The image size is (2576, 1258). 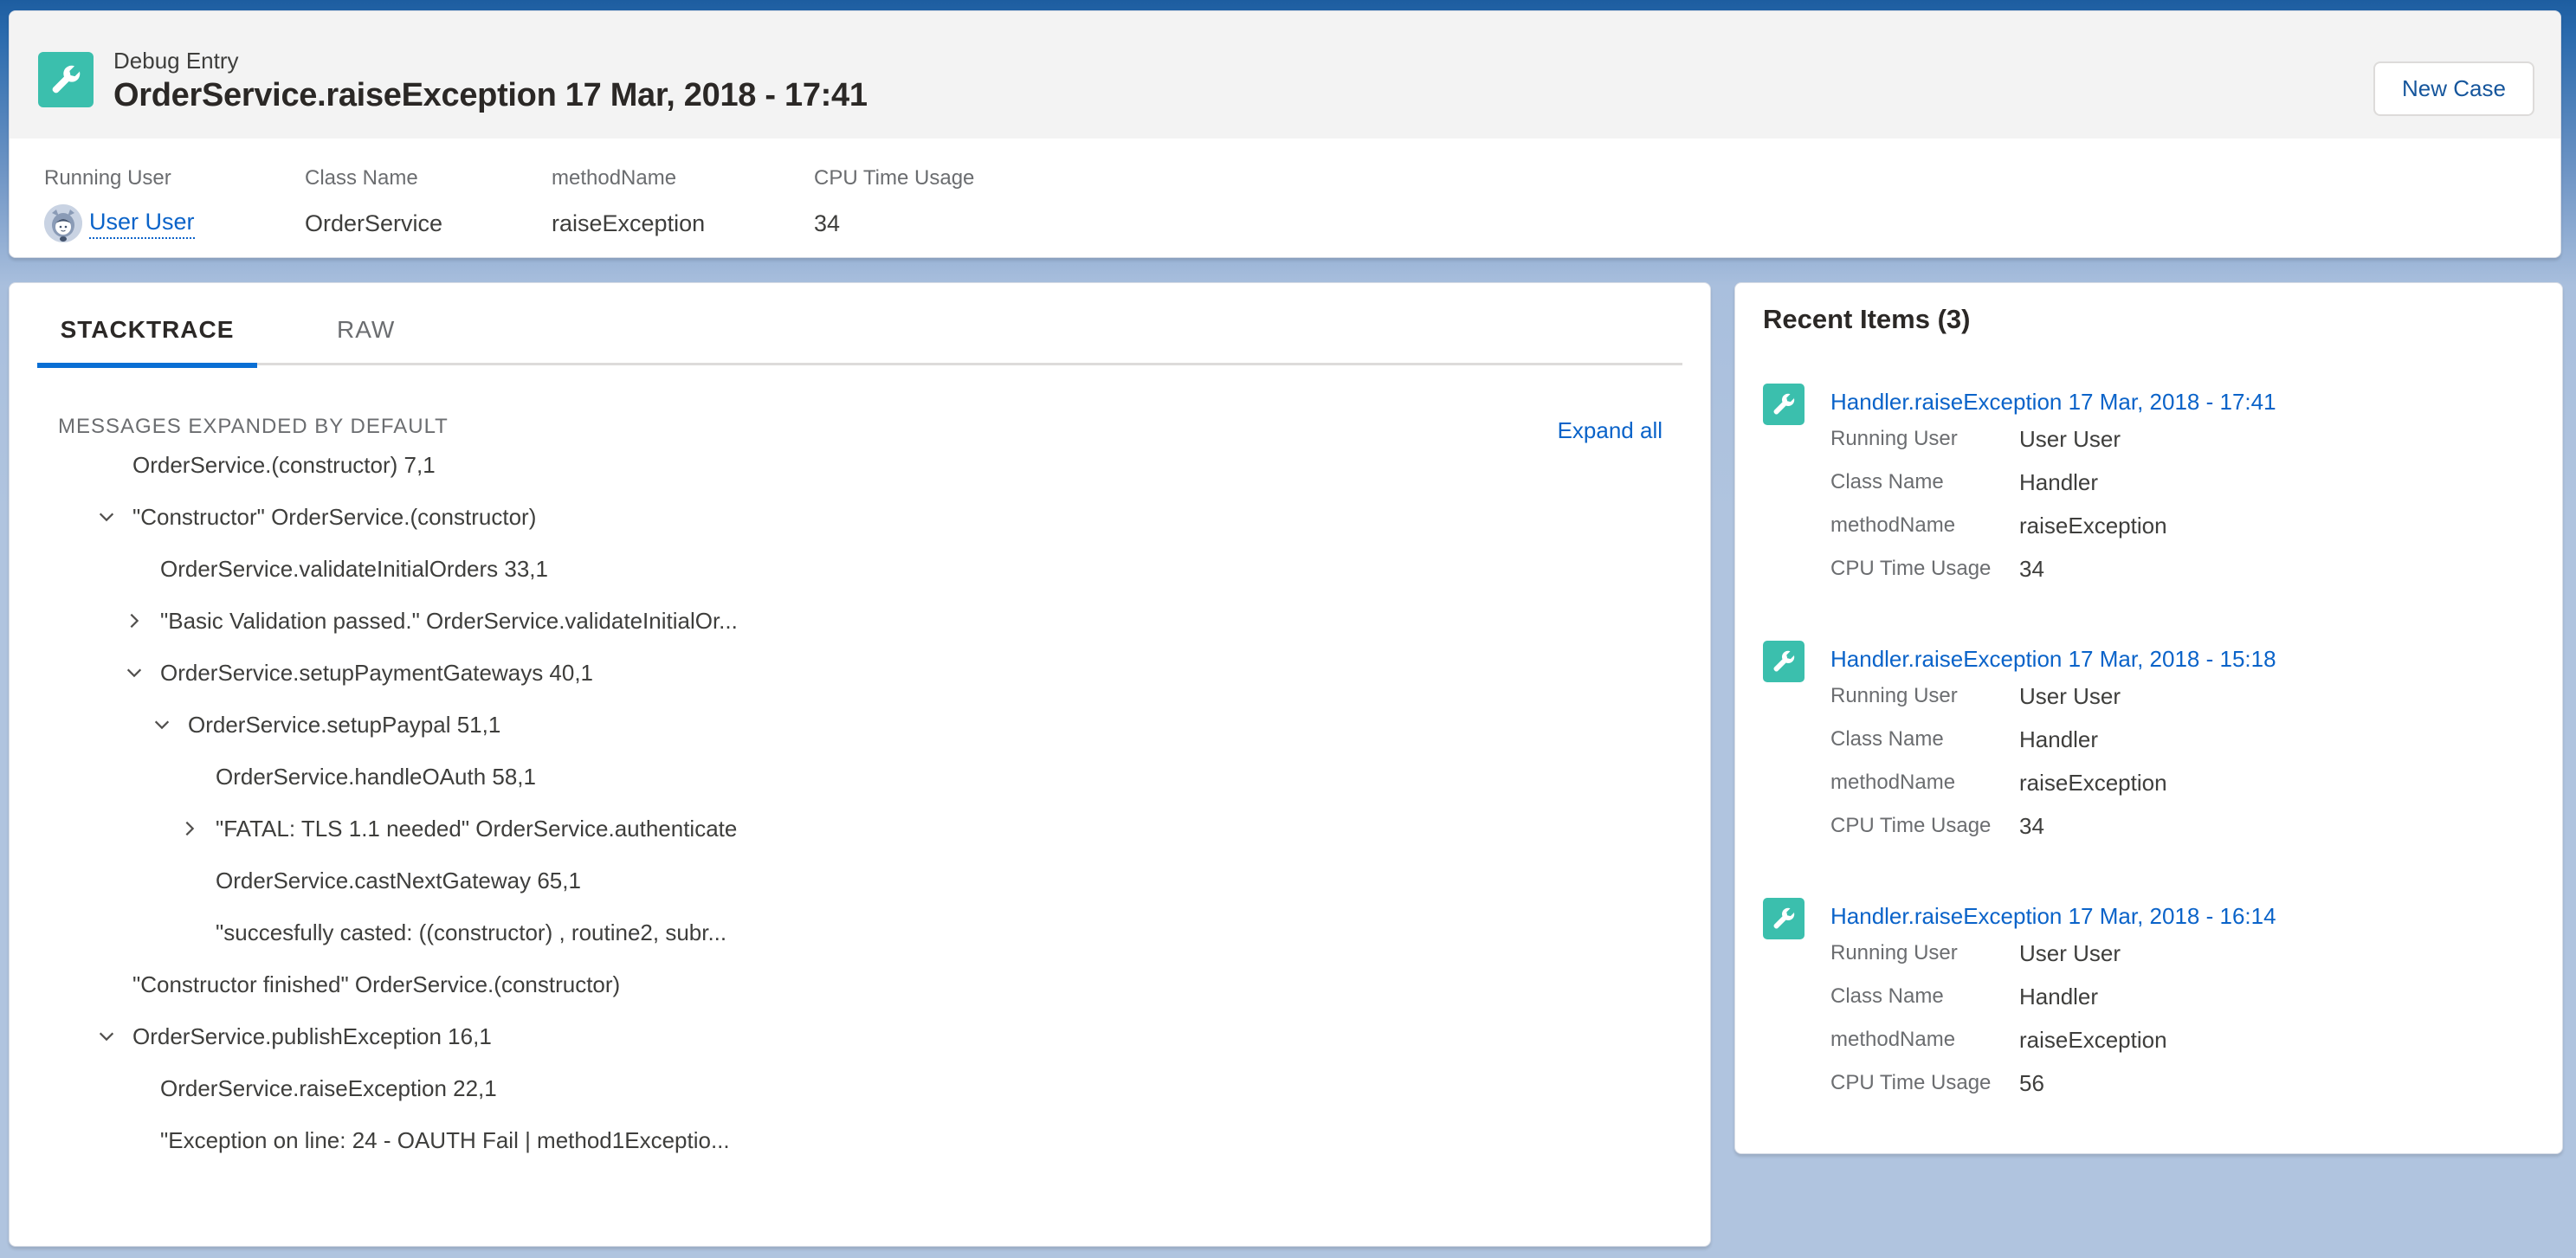 I want to click on field-method-name: methodName raiseException, so click(x=628, y=204).